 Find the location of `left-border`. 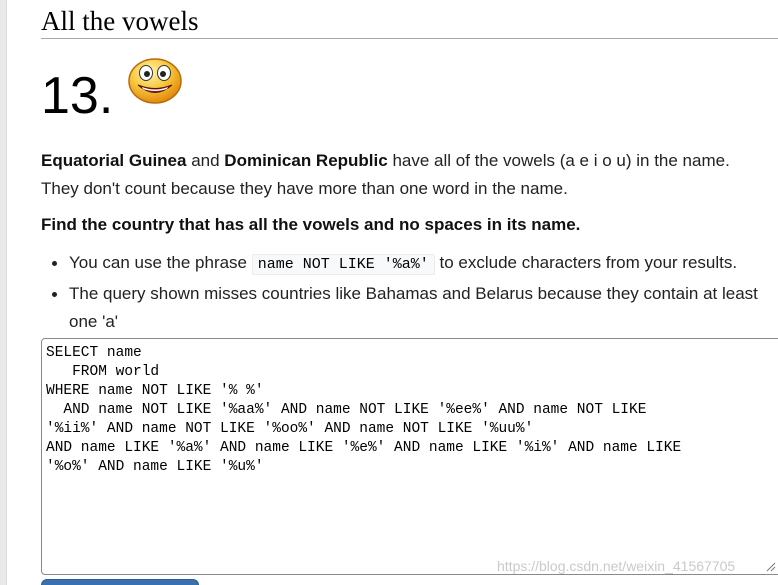

left-border is located at coordinates (3, 292).